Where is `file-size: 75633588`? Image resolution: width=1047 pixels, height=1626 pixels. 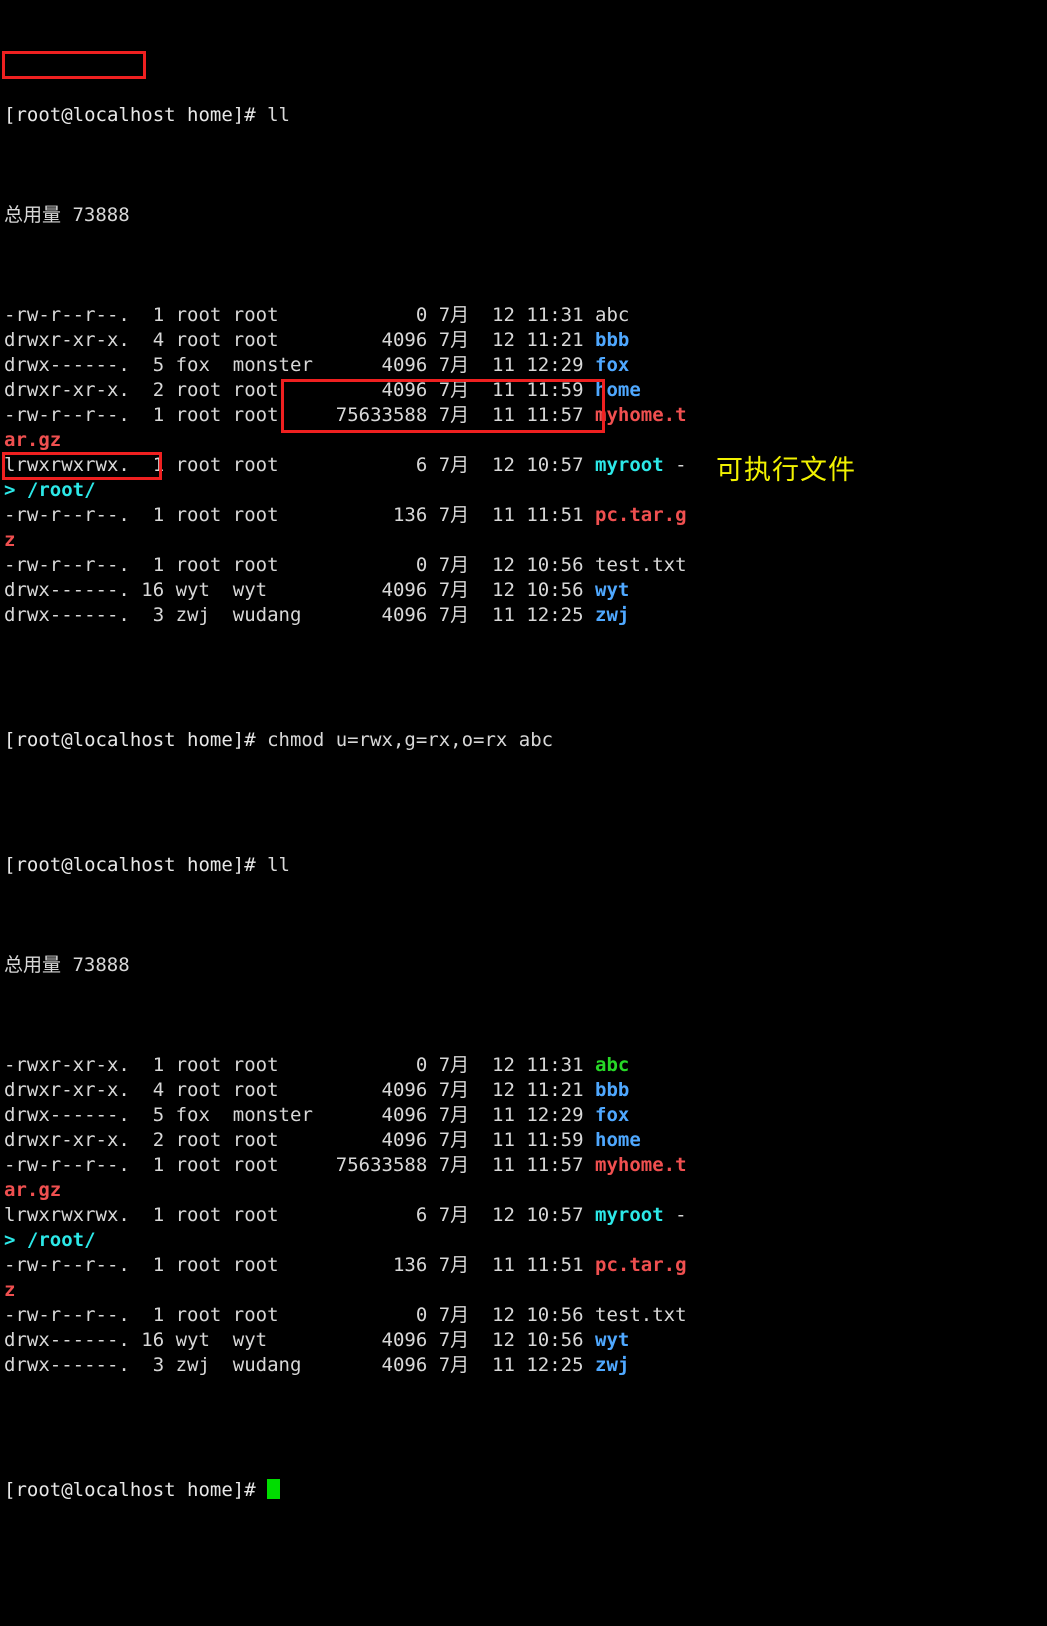 file-size: 75633588 is located at coordinates (370, 415).